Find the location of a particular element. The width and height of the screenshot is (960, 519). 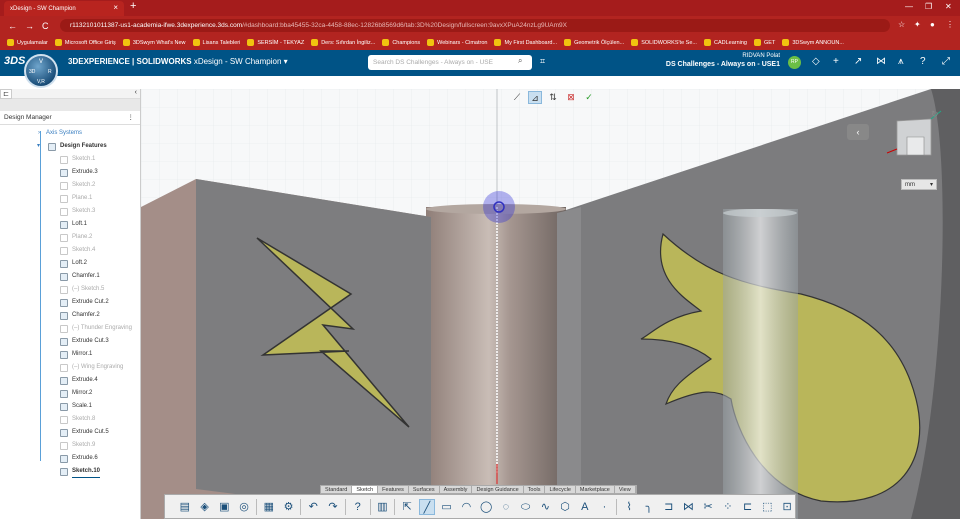

tree-item: (–) Thunder Engraving is located at coordinates (70, 328).